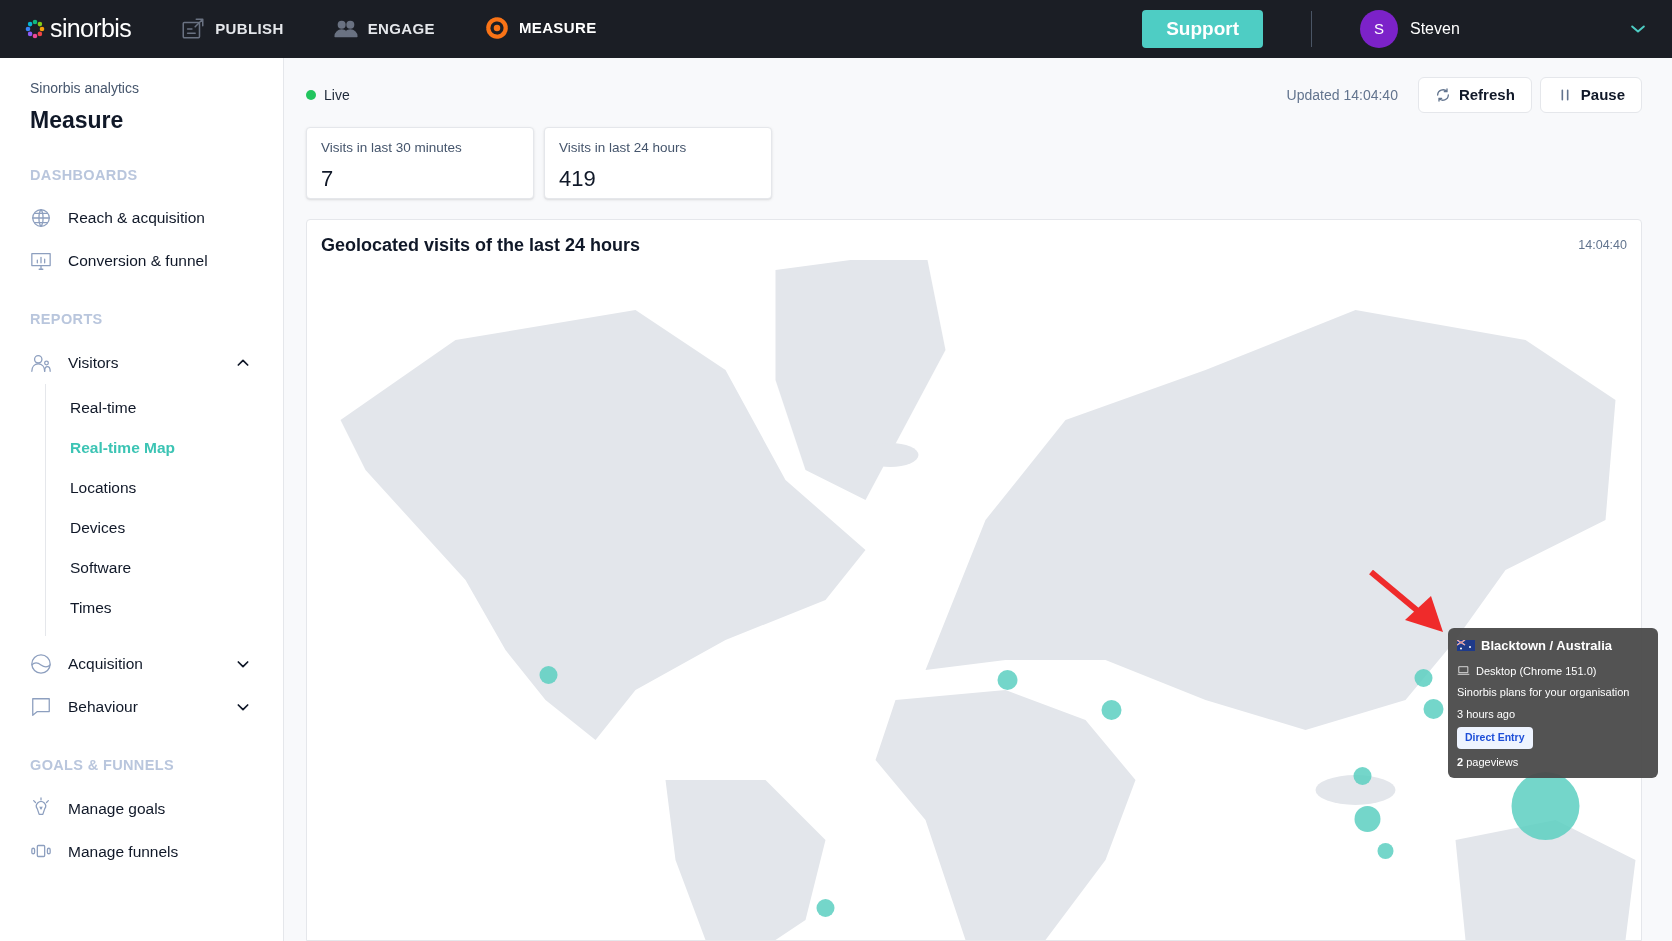 Image resolution: width=1672 pixels, height=941 pixels. Describe the element at coordinates (84, 175) in the screenshot. I see `section-heading: DASHBOARDS` at that location.